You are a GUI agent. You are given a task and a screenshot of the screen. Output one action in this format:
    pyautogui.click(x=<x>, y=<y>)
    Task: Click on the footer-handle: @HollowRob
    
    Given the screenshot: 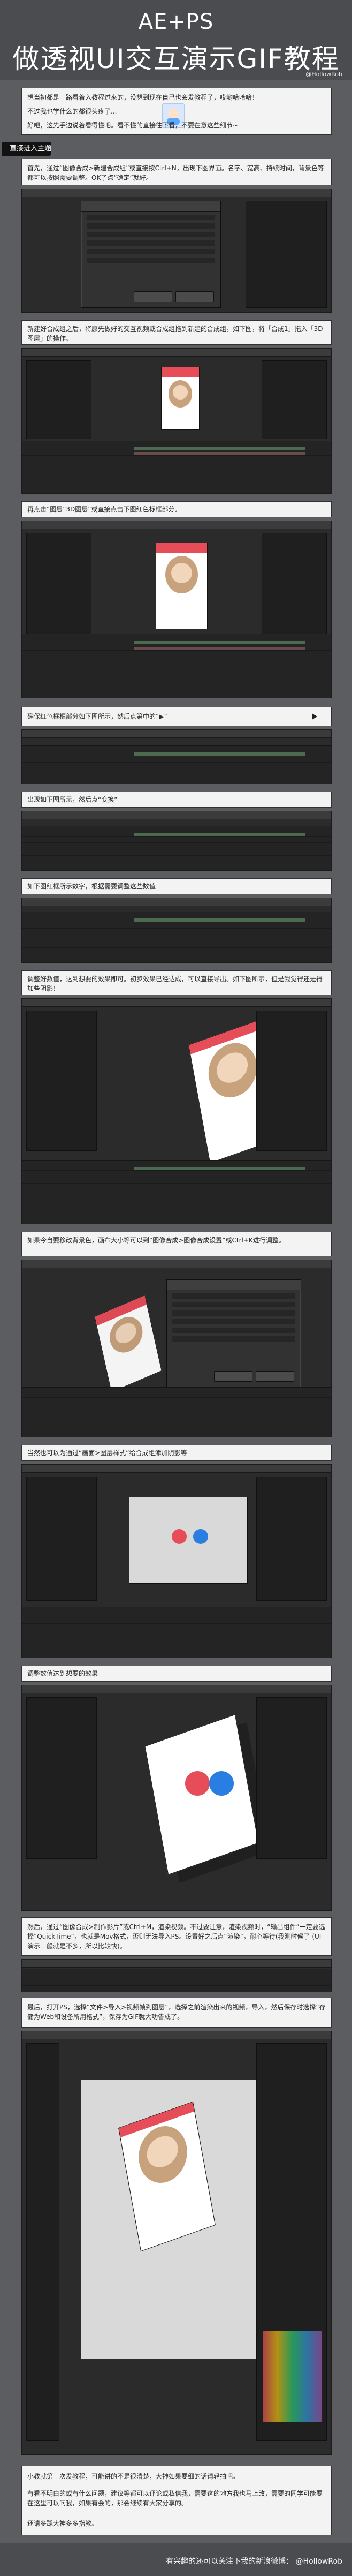 What is the action you would take?
    pyautogui.click(x=318, y=2561)
    